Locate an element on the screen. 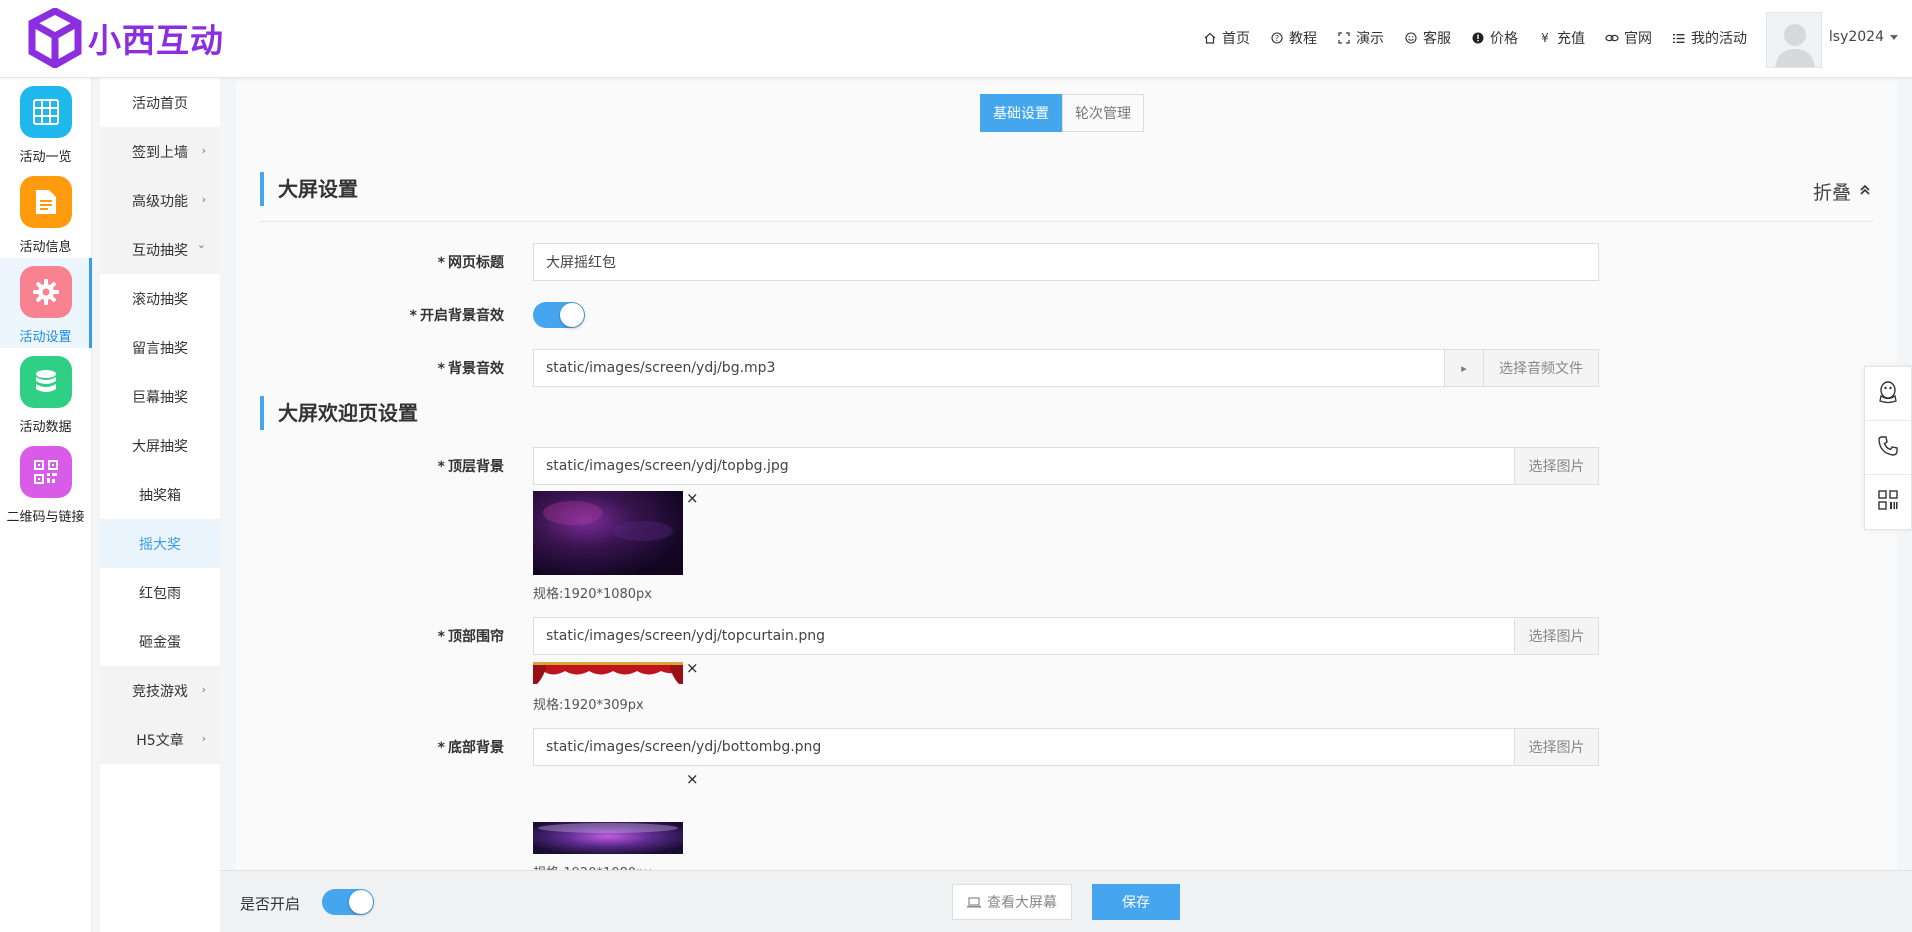  tab-basic-settings: 基础设置 is located at coordinates (1021, 113).